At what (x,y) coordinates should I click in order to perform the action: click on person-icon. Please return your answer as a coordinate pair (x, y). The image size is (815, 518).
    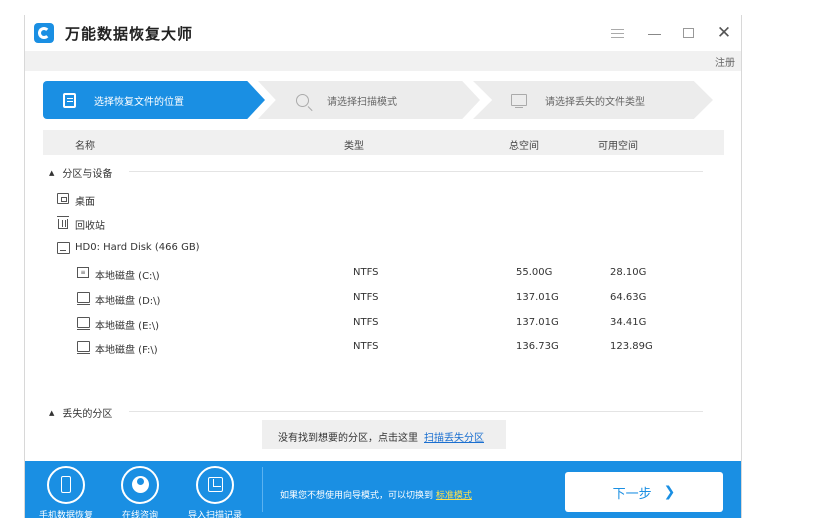
    Looking at the image, I should click on (140, 484).